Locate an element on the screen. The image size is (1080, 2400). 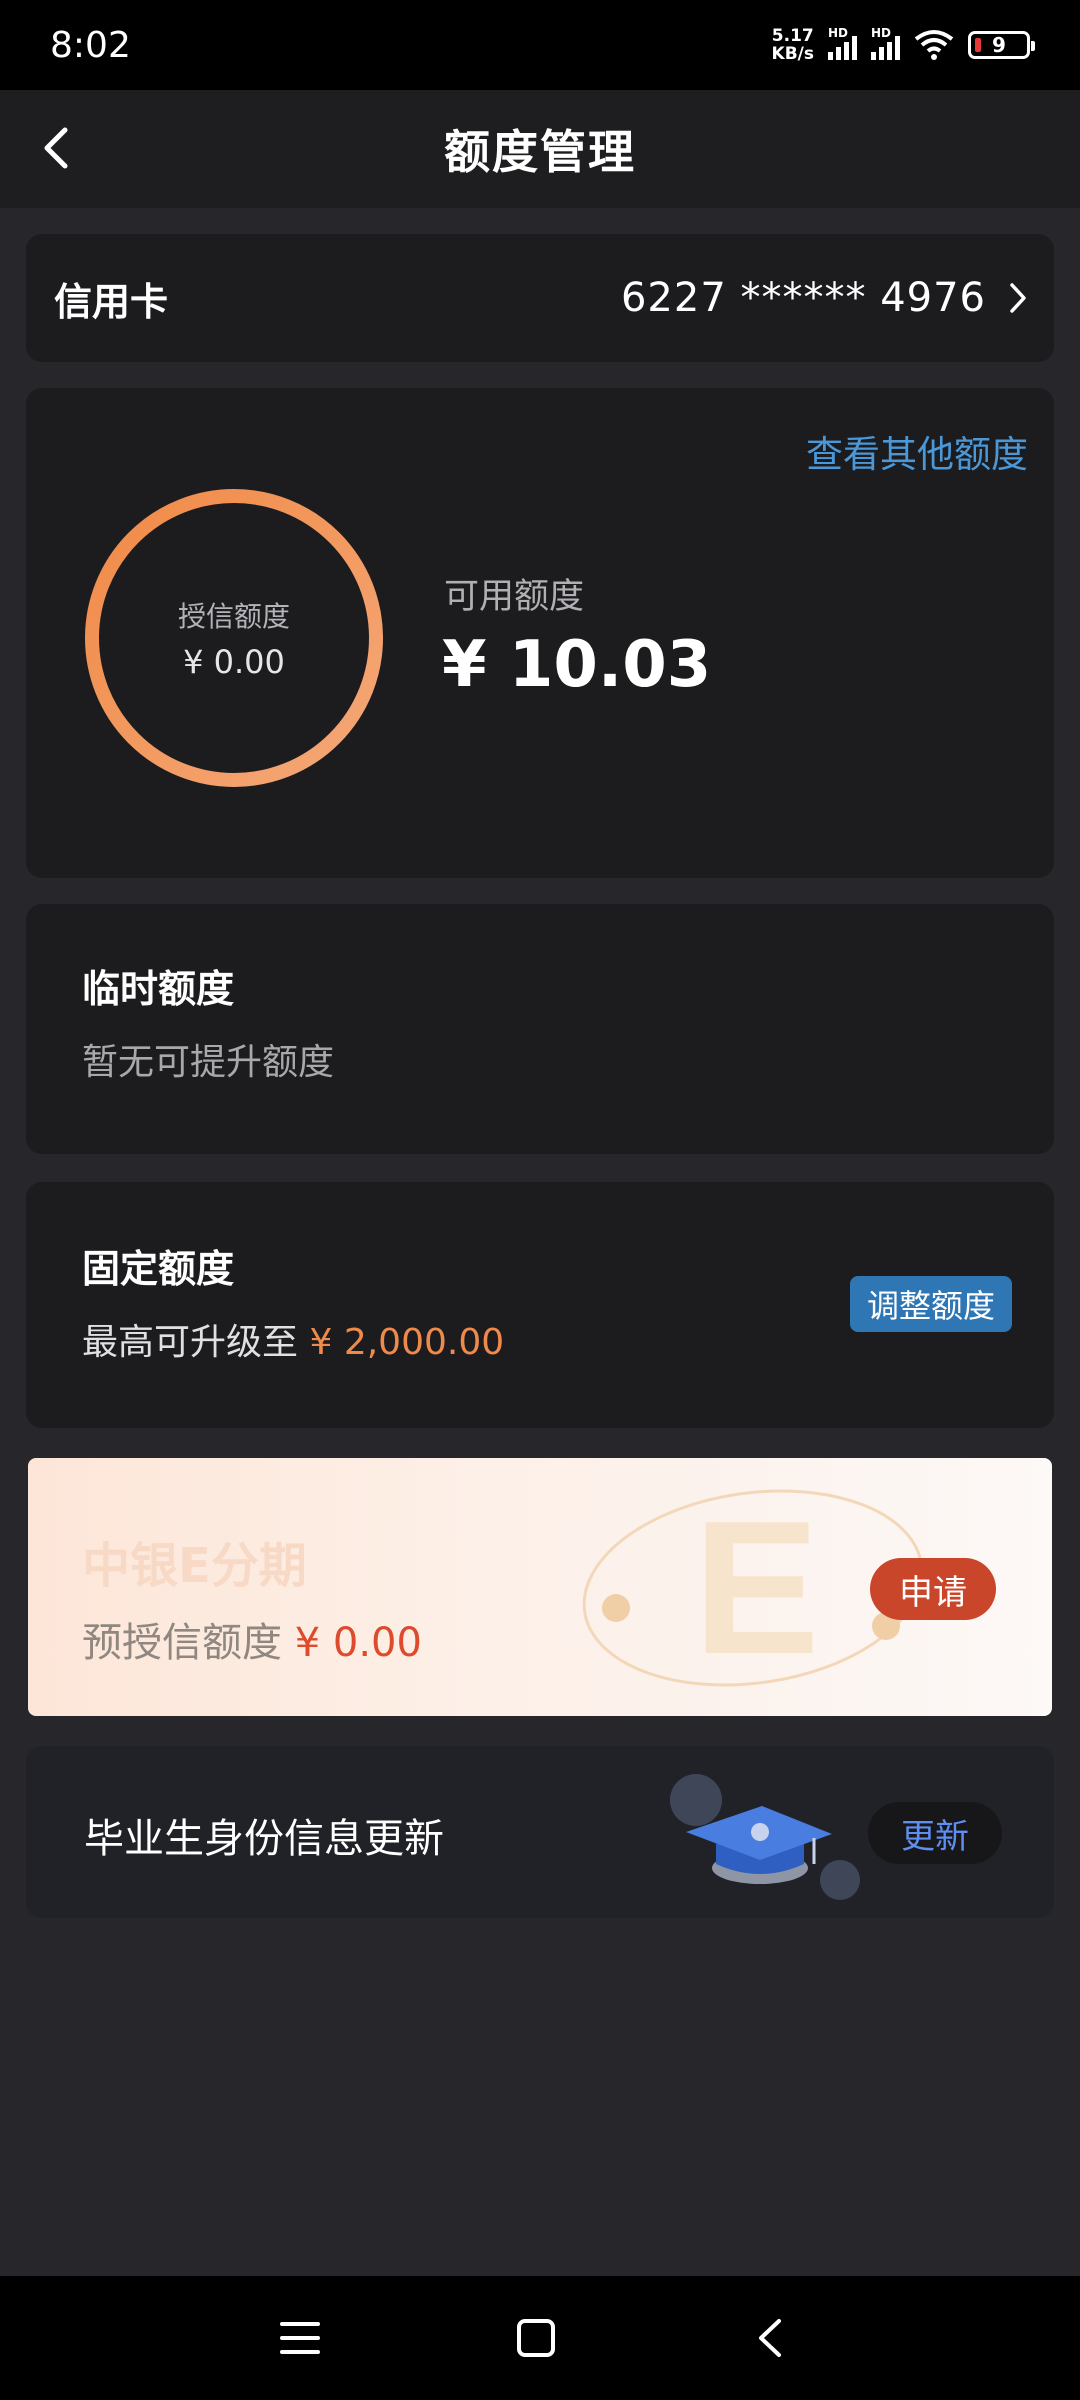
signal-icon-2: HD is located at coordinates (885, 43).